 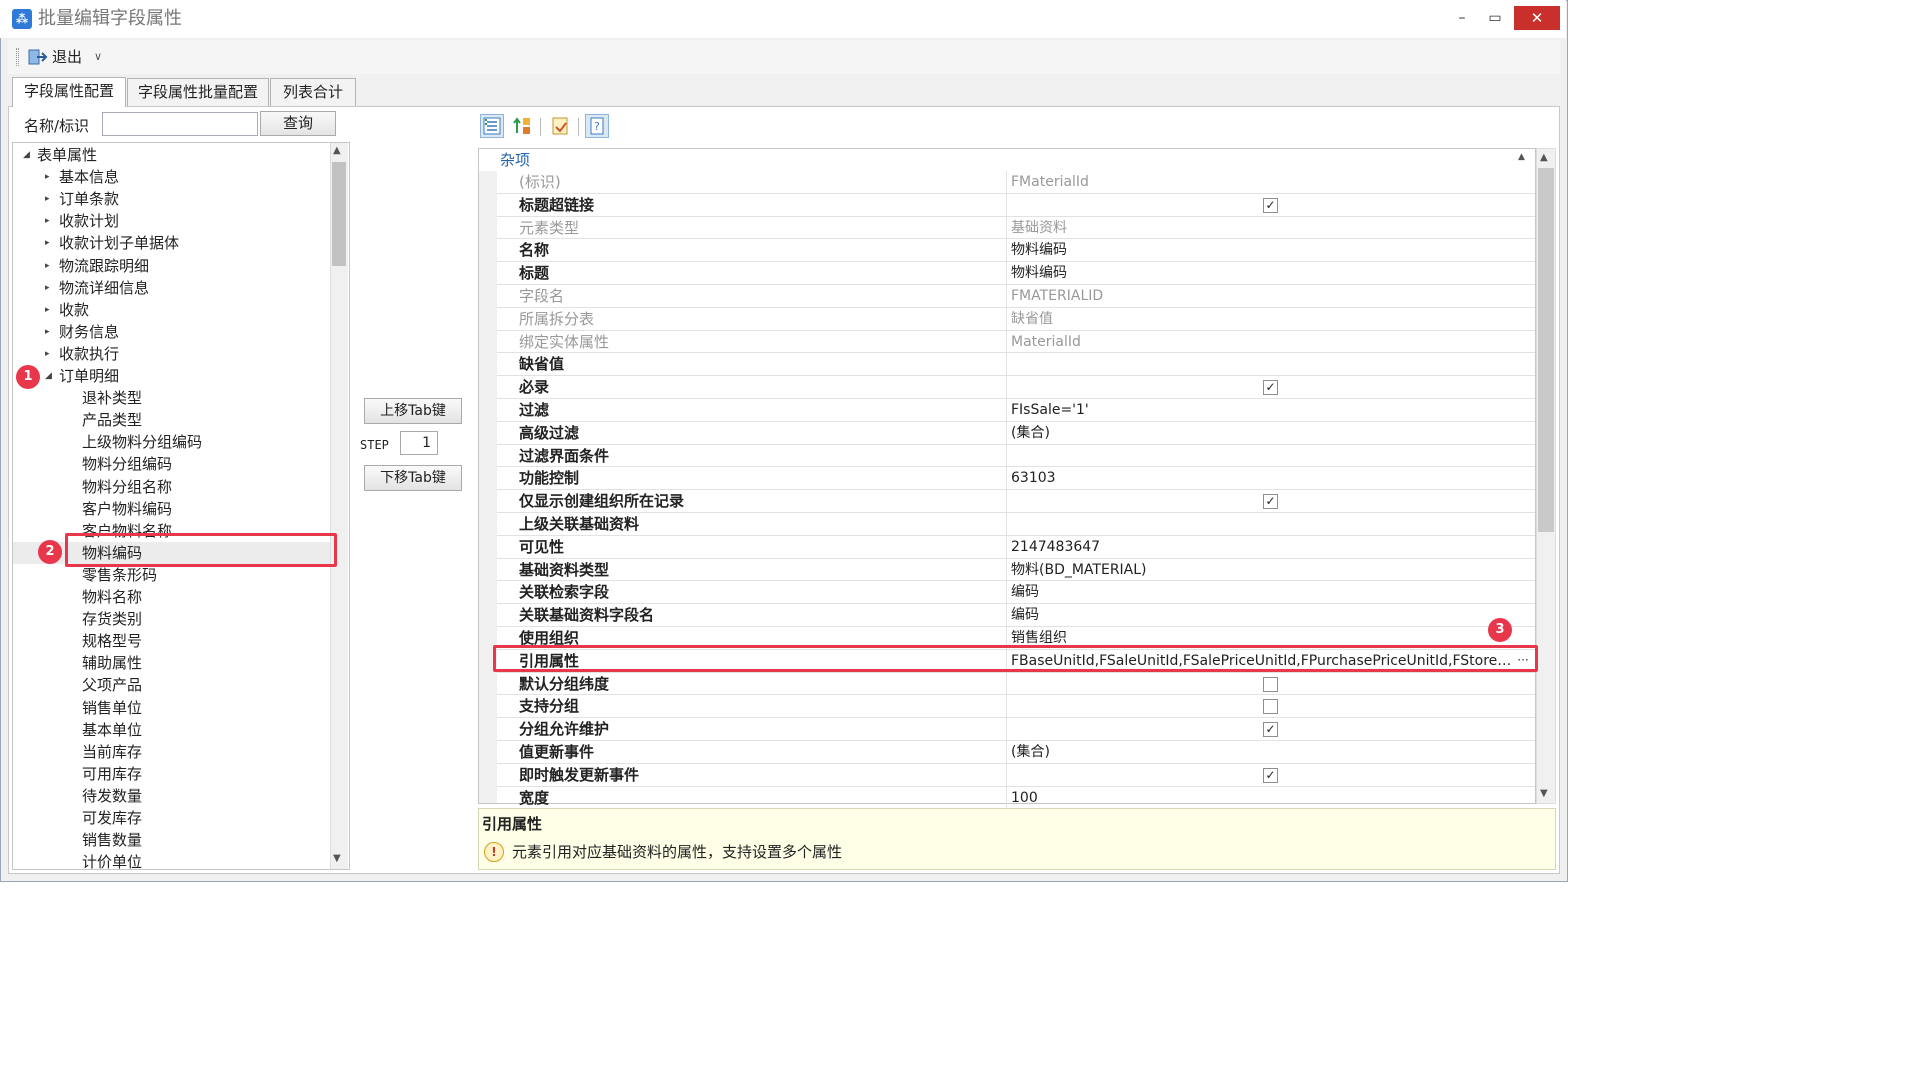 I want to click on scroll-down-icon: ▼, so click(x=1544, y=793).